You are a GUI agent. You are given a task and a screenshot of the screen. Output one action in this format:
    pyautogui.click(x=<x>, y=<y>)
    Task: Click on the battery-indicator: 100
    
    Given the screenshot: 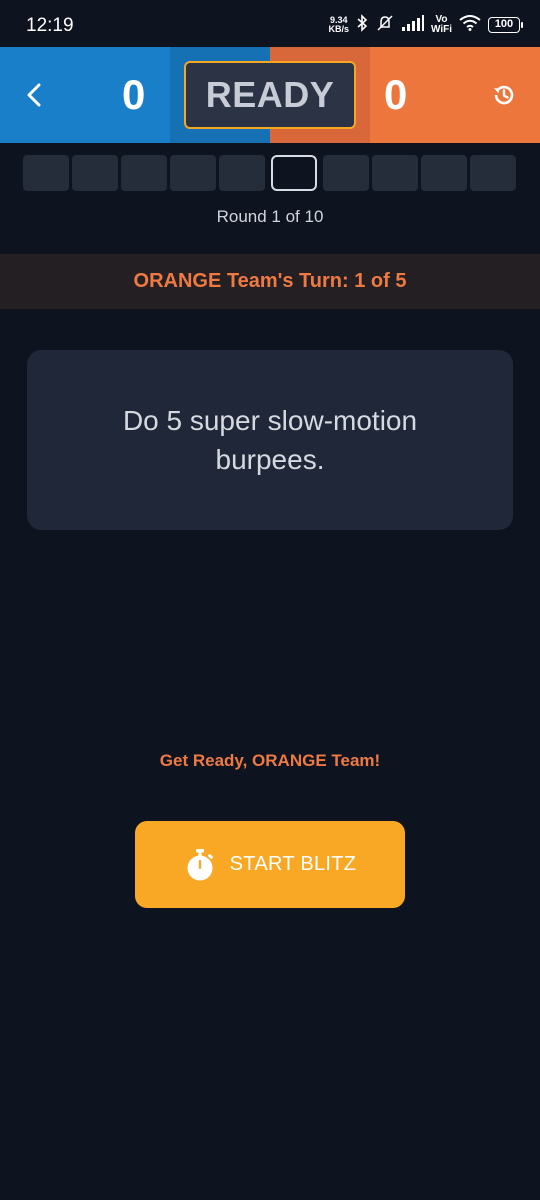 What is the action you would take?
    pyautogui.click(x=505, y=25)
    